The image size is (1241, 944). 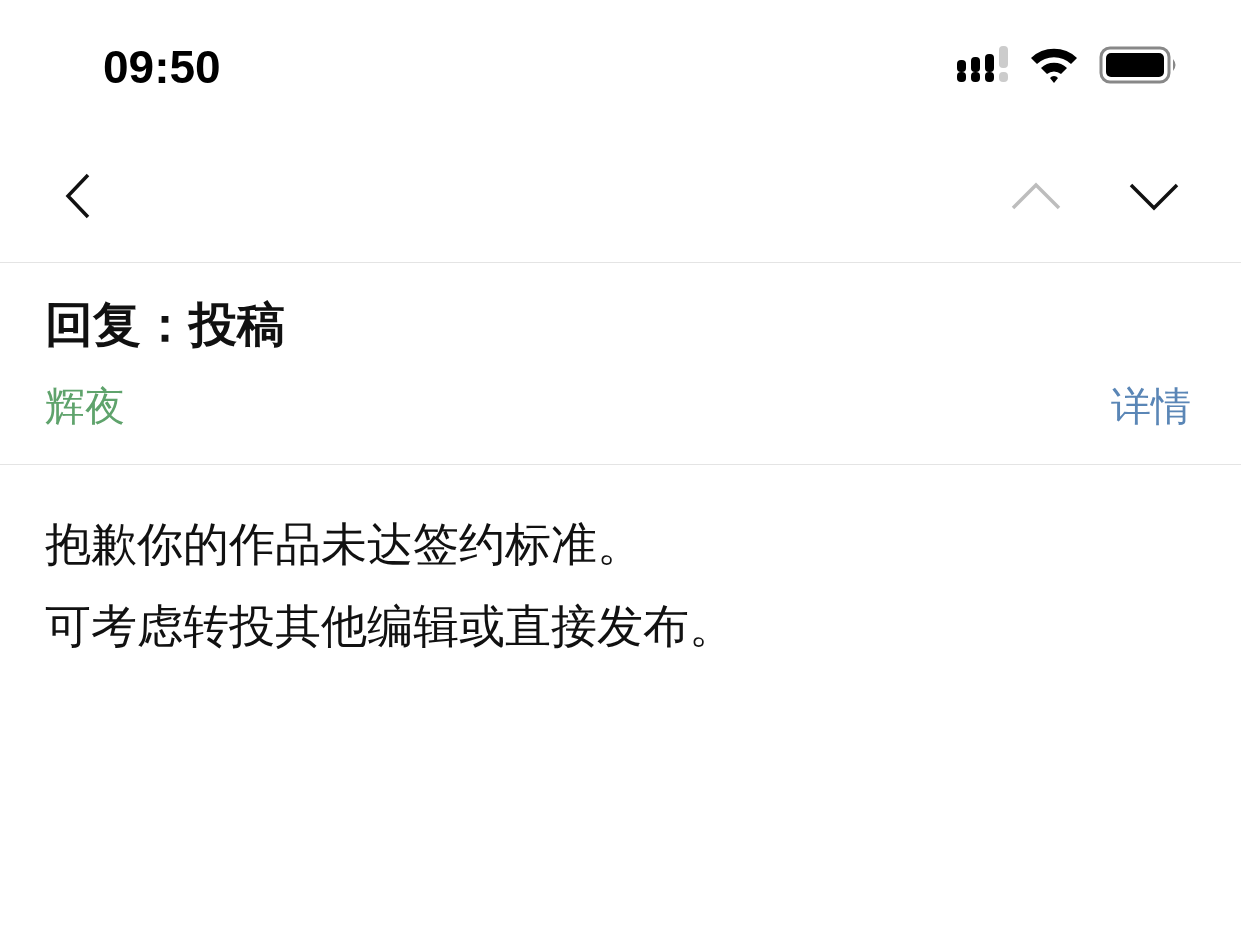 What do you see at coordinates (344, 544) in the screenshot?
I see `message-body-line: 抱歉你的作品未达签约标准。` at bounding box center [344, 544].